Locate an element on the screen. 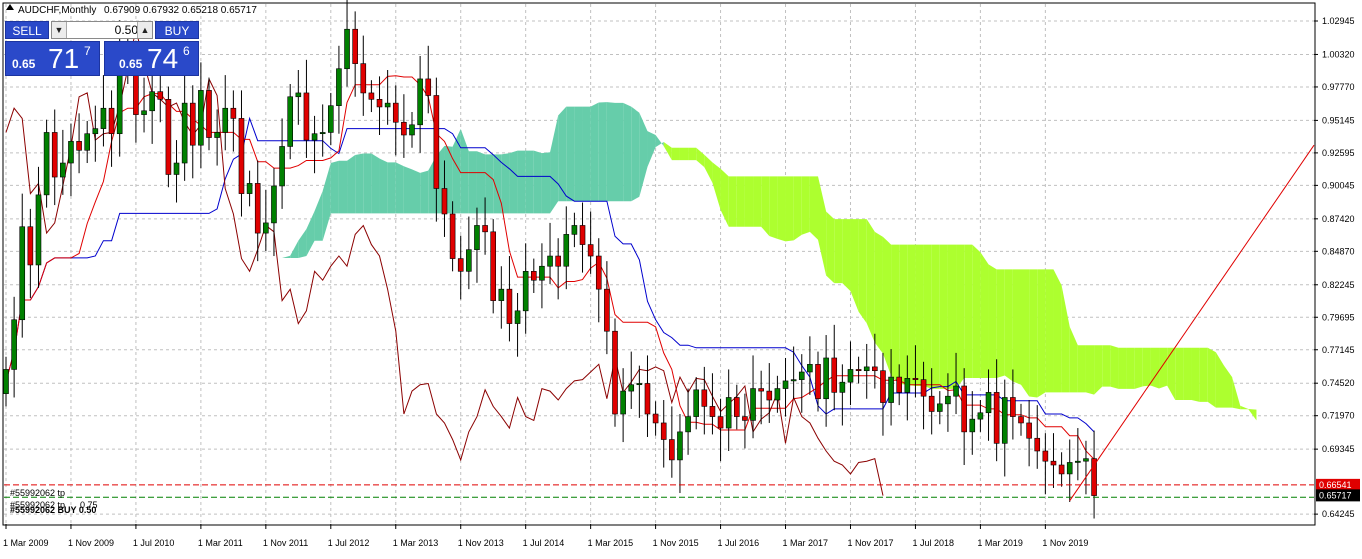  lot-size-input is located at coordinates (104, 30).